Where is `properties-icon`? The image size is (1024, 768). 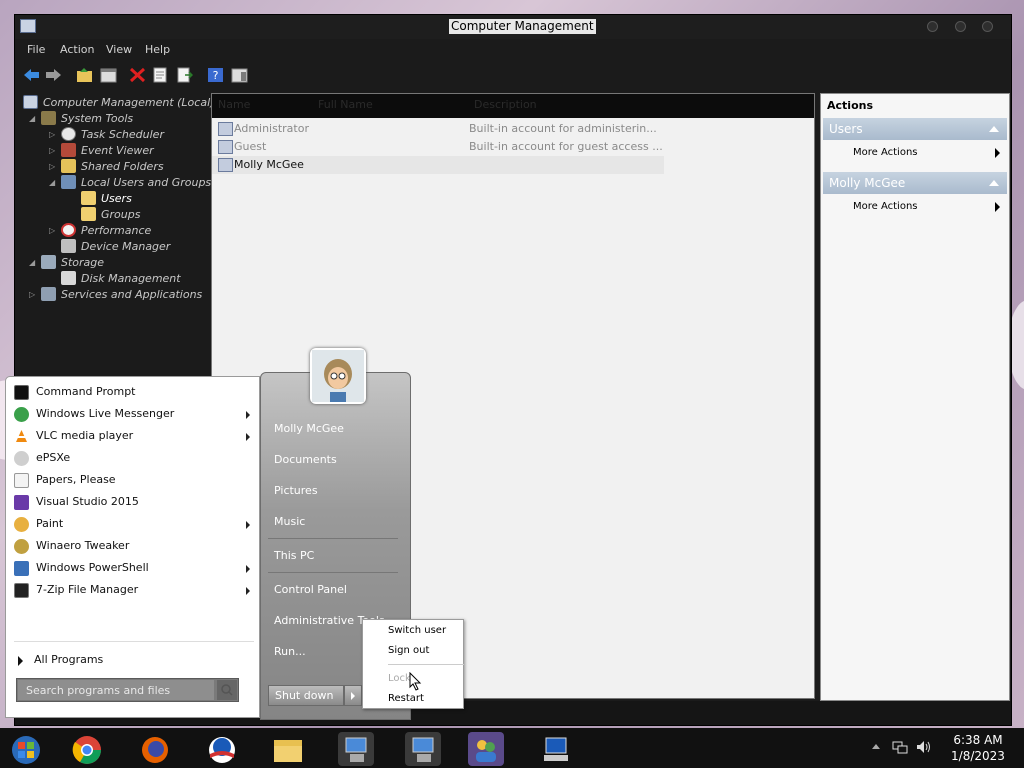
properties-icon is located at coordinates (160, 75).